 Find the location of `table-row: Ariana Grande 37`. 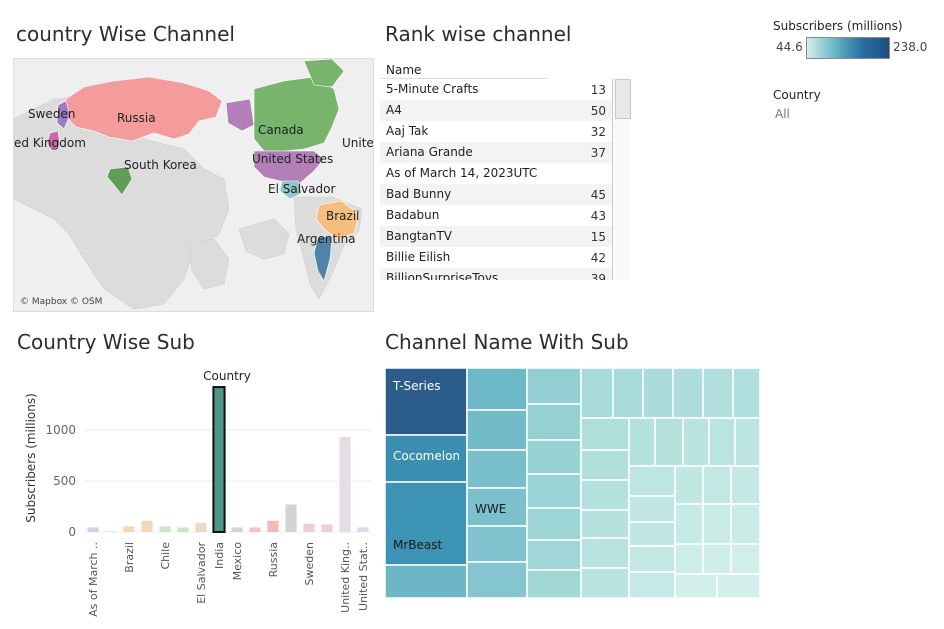

table-row: Ariana Grande 37 is located at coordinates (496, 152).